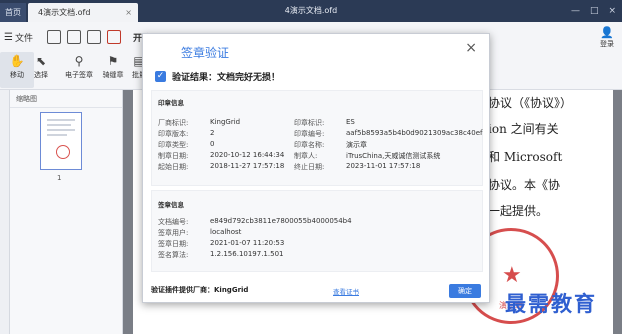  Describe the element at coordinates (200, 290) in the screenshot. I see `provider-label: 验证插件提供厂商：KingGrid` at that location.